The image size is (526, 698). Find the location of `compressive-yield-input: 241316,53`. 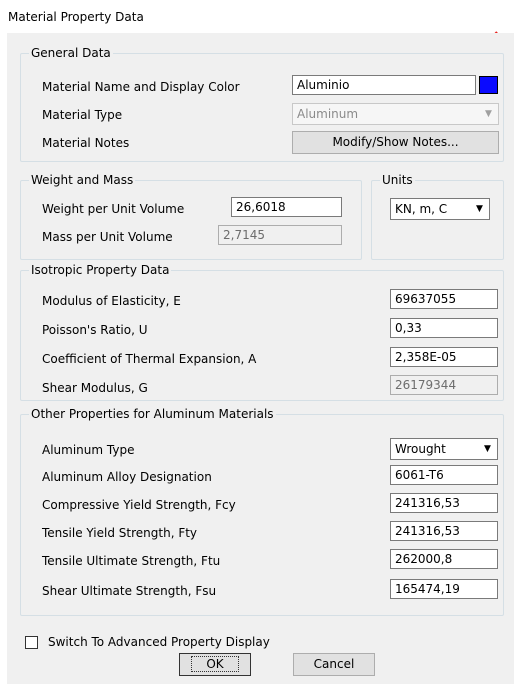

compressive-yield-input: 241316,53 is located at coordinates (444, 503).